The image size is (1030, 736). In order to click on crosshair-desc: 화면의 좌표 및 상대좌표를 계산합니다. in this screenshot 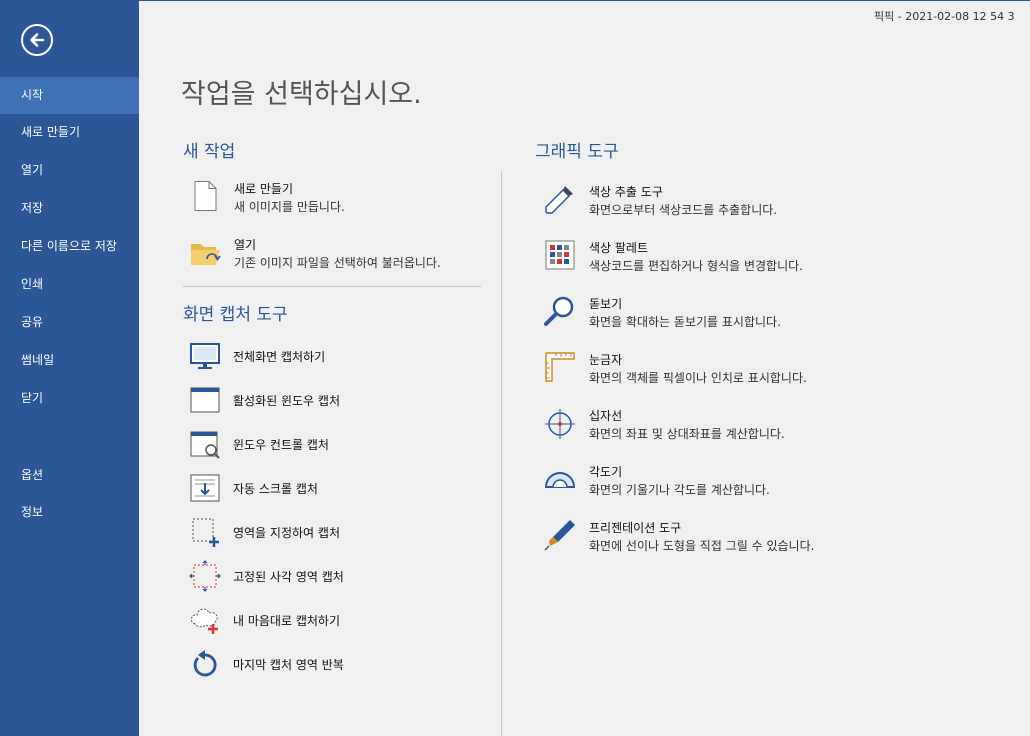, I will do `click(687, 434)`.